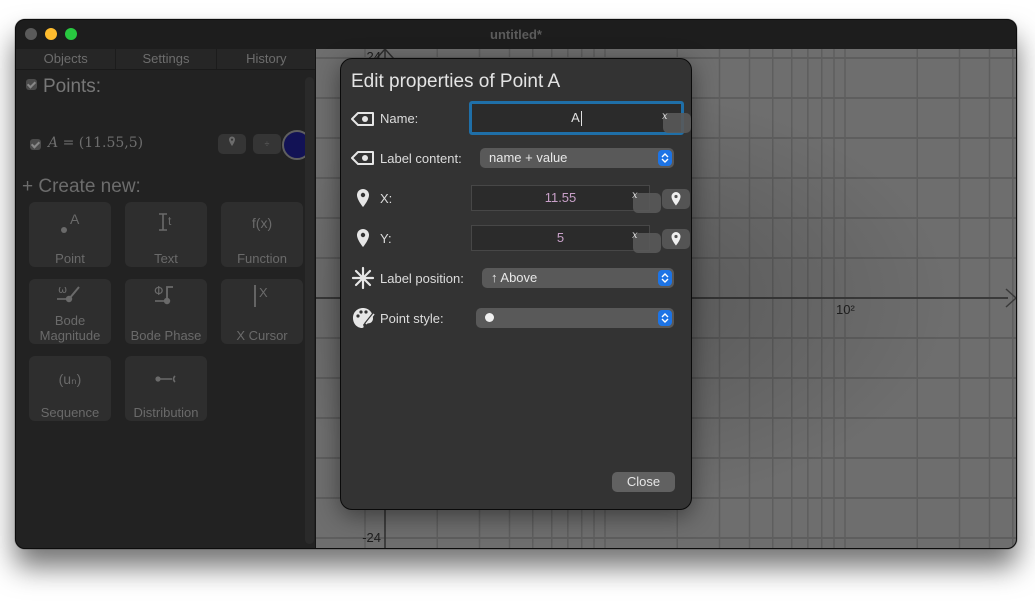 This screenshot has height=607, width=1035. Describe the element at coordinates (166, 412) in the screenshot. I see `create-distribution-label: Distribution` at that location.